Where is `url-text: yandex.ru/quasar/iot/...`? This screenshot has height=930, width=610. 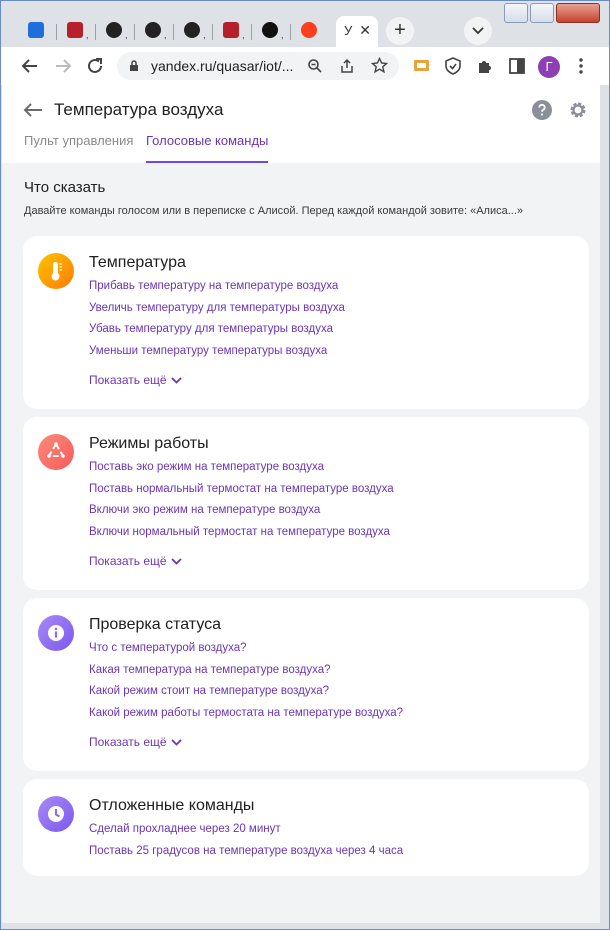
url-text: yandex.ru/quasar/iot/... is located at coordinates (222, 66).